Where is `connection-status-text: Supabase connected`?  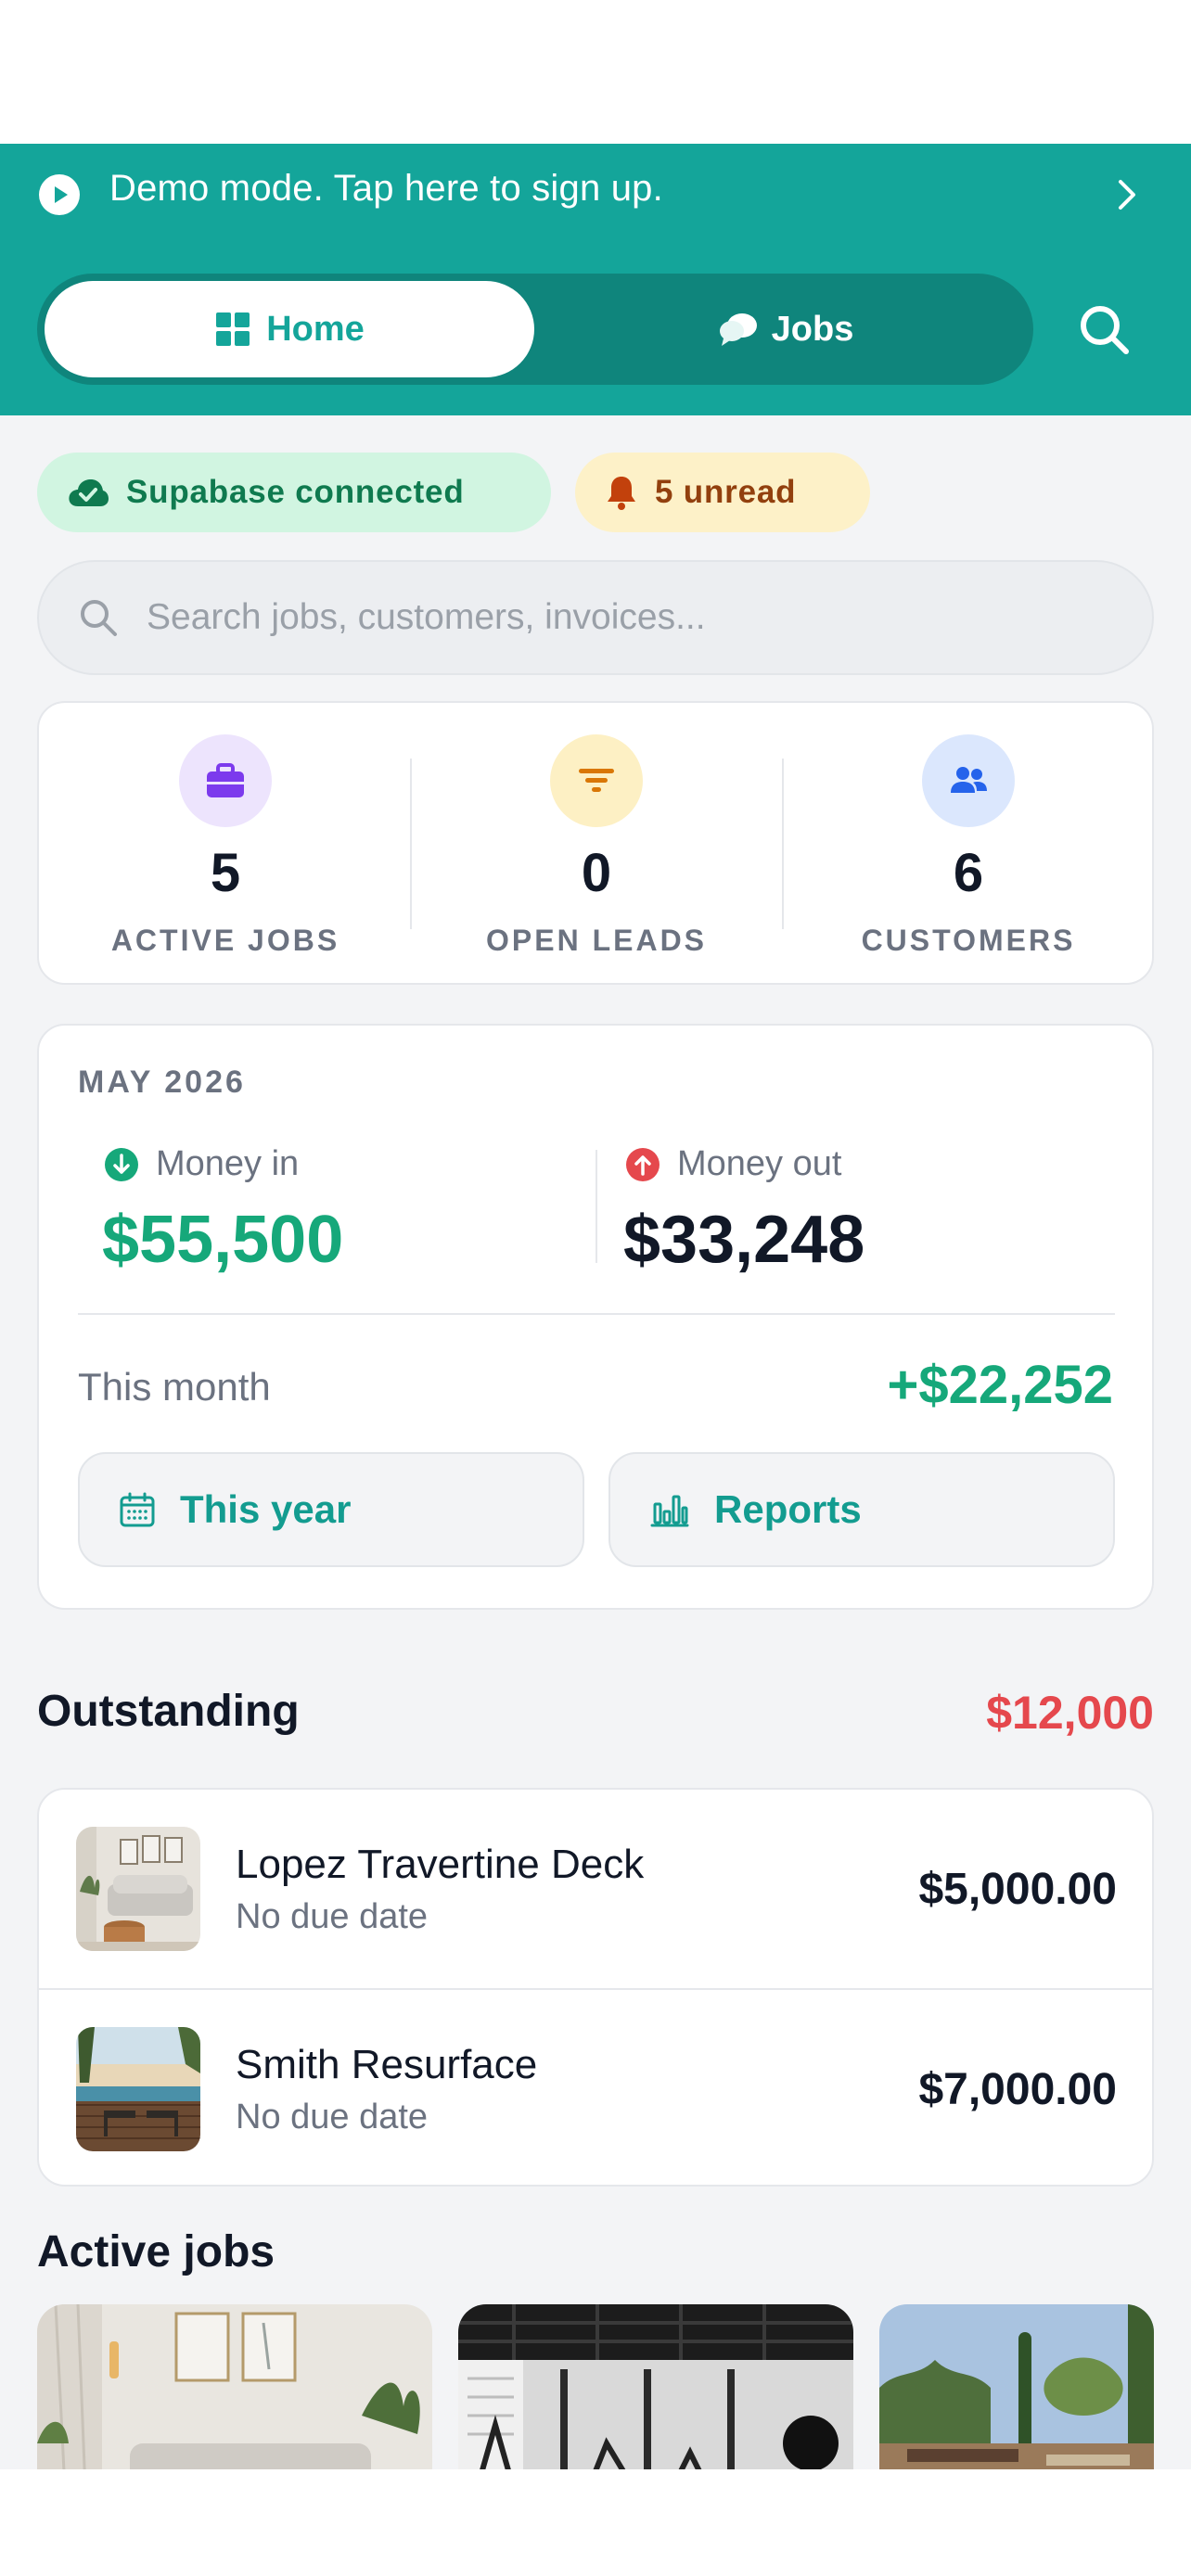 connection-status-text: Supabase connected is located at coordinates (296, 492).